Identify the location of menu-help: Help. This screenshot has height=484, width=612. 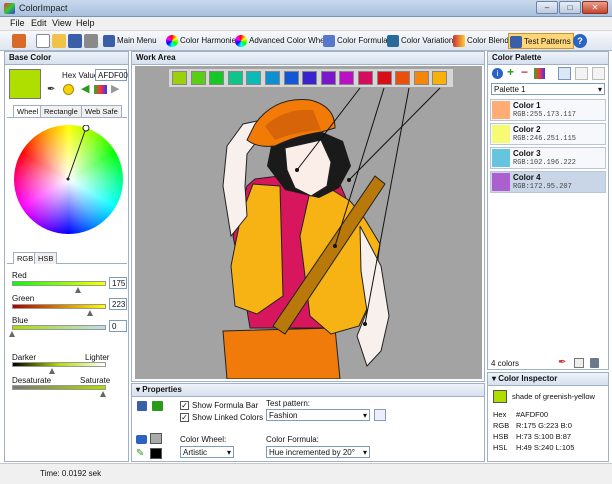
(85, 23).